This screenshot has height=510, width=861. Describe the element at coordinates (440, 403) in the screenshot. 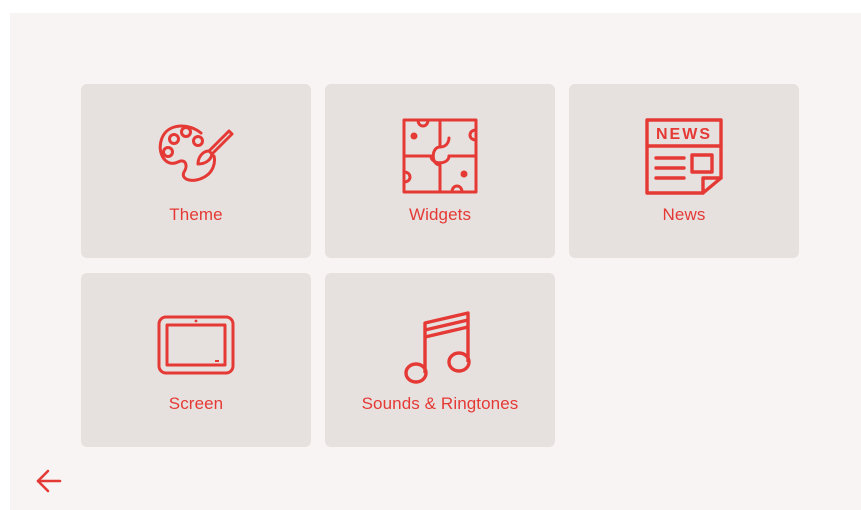

I see `tile-label: Sounds & Ringtones` at that location.